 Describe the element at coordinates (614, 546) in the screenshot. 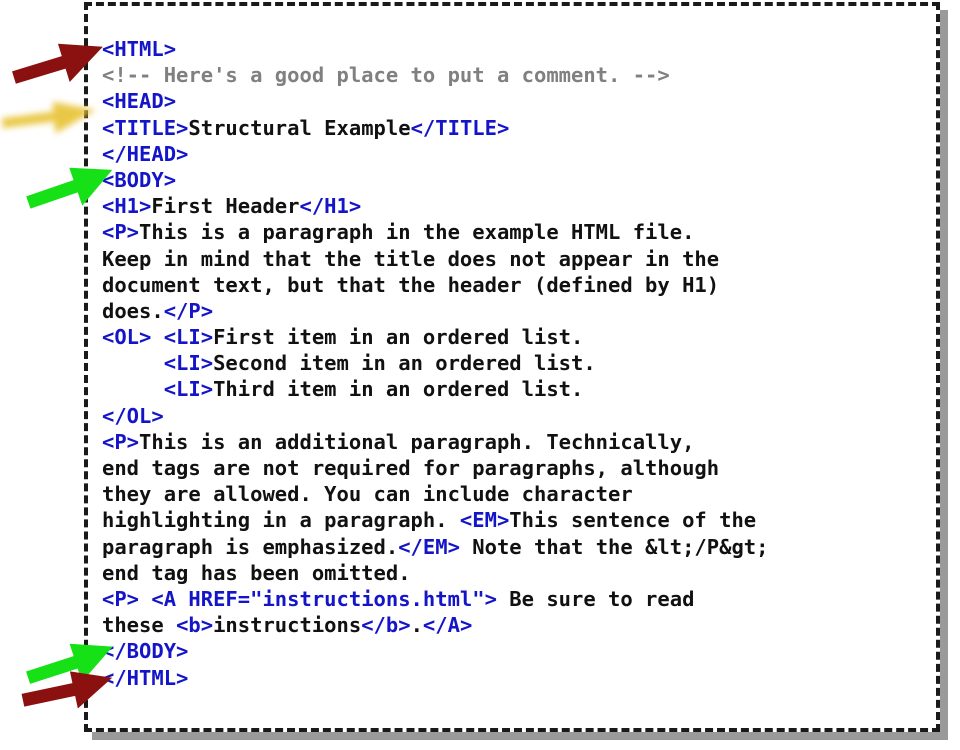

I see `code-text: Note that the &lt;/P&gt;` at that location.